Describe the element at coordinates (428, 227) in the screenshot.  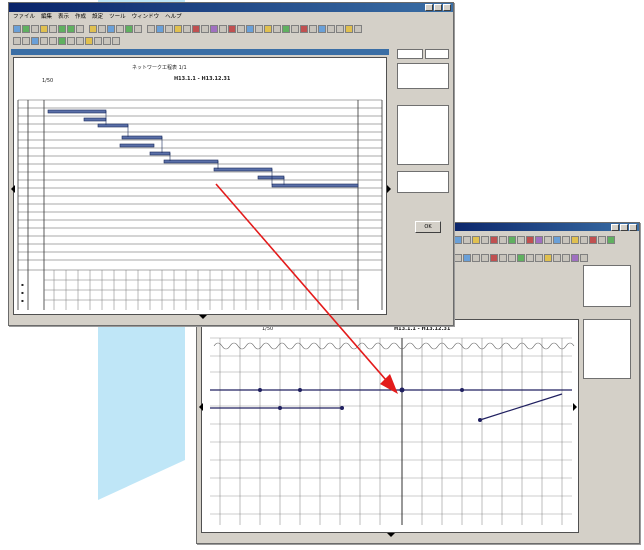
I see `ok-button: OK` at that location.